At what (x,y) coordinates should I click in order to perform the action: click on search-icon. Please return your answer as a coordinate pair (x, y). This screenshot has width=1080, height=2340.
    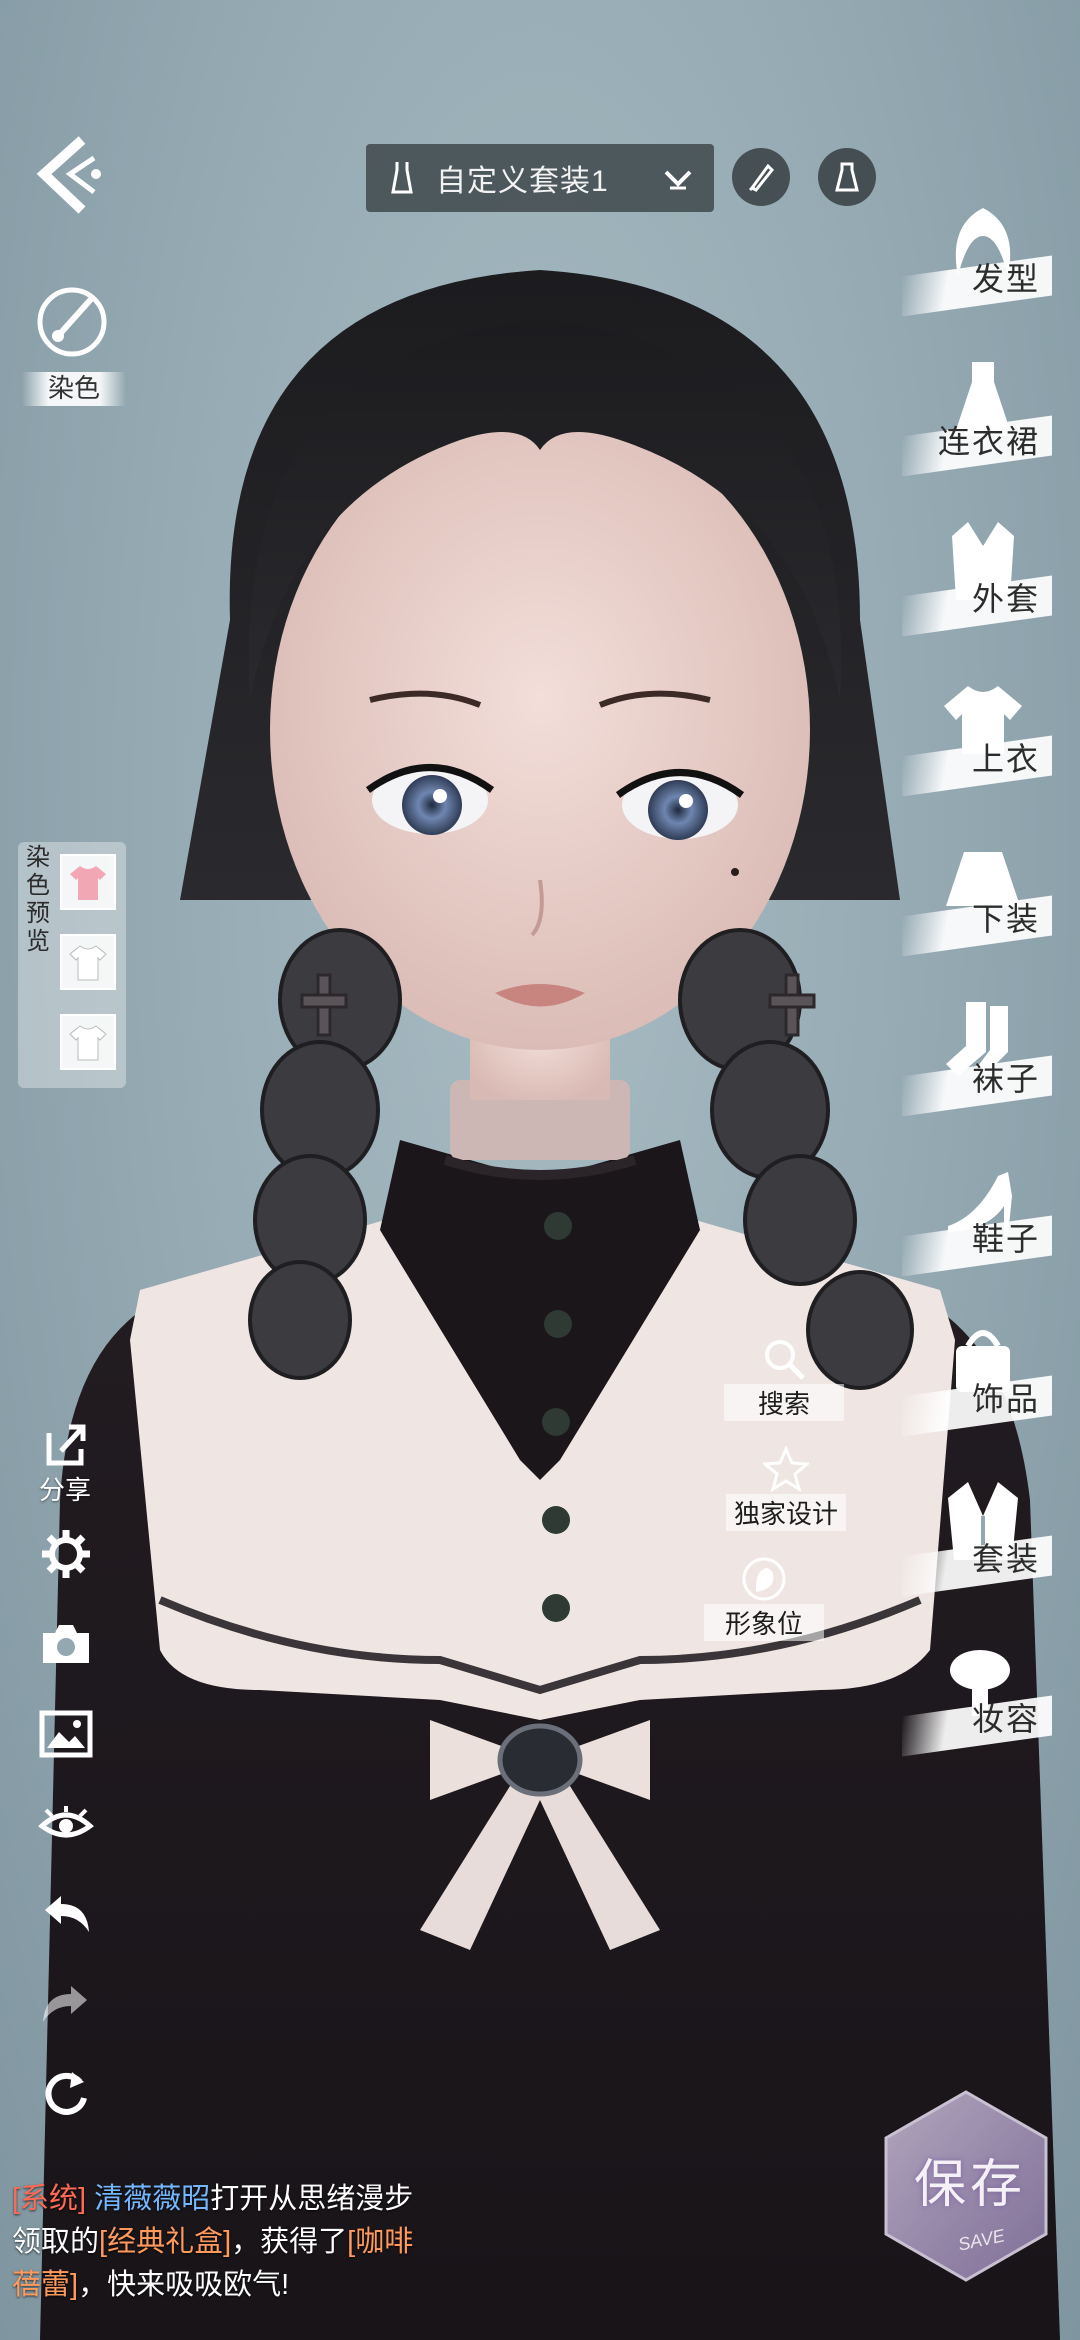
    Looking at the image, I should click on (785, 1360).